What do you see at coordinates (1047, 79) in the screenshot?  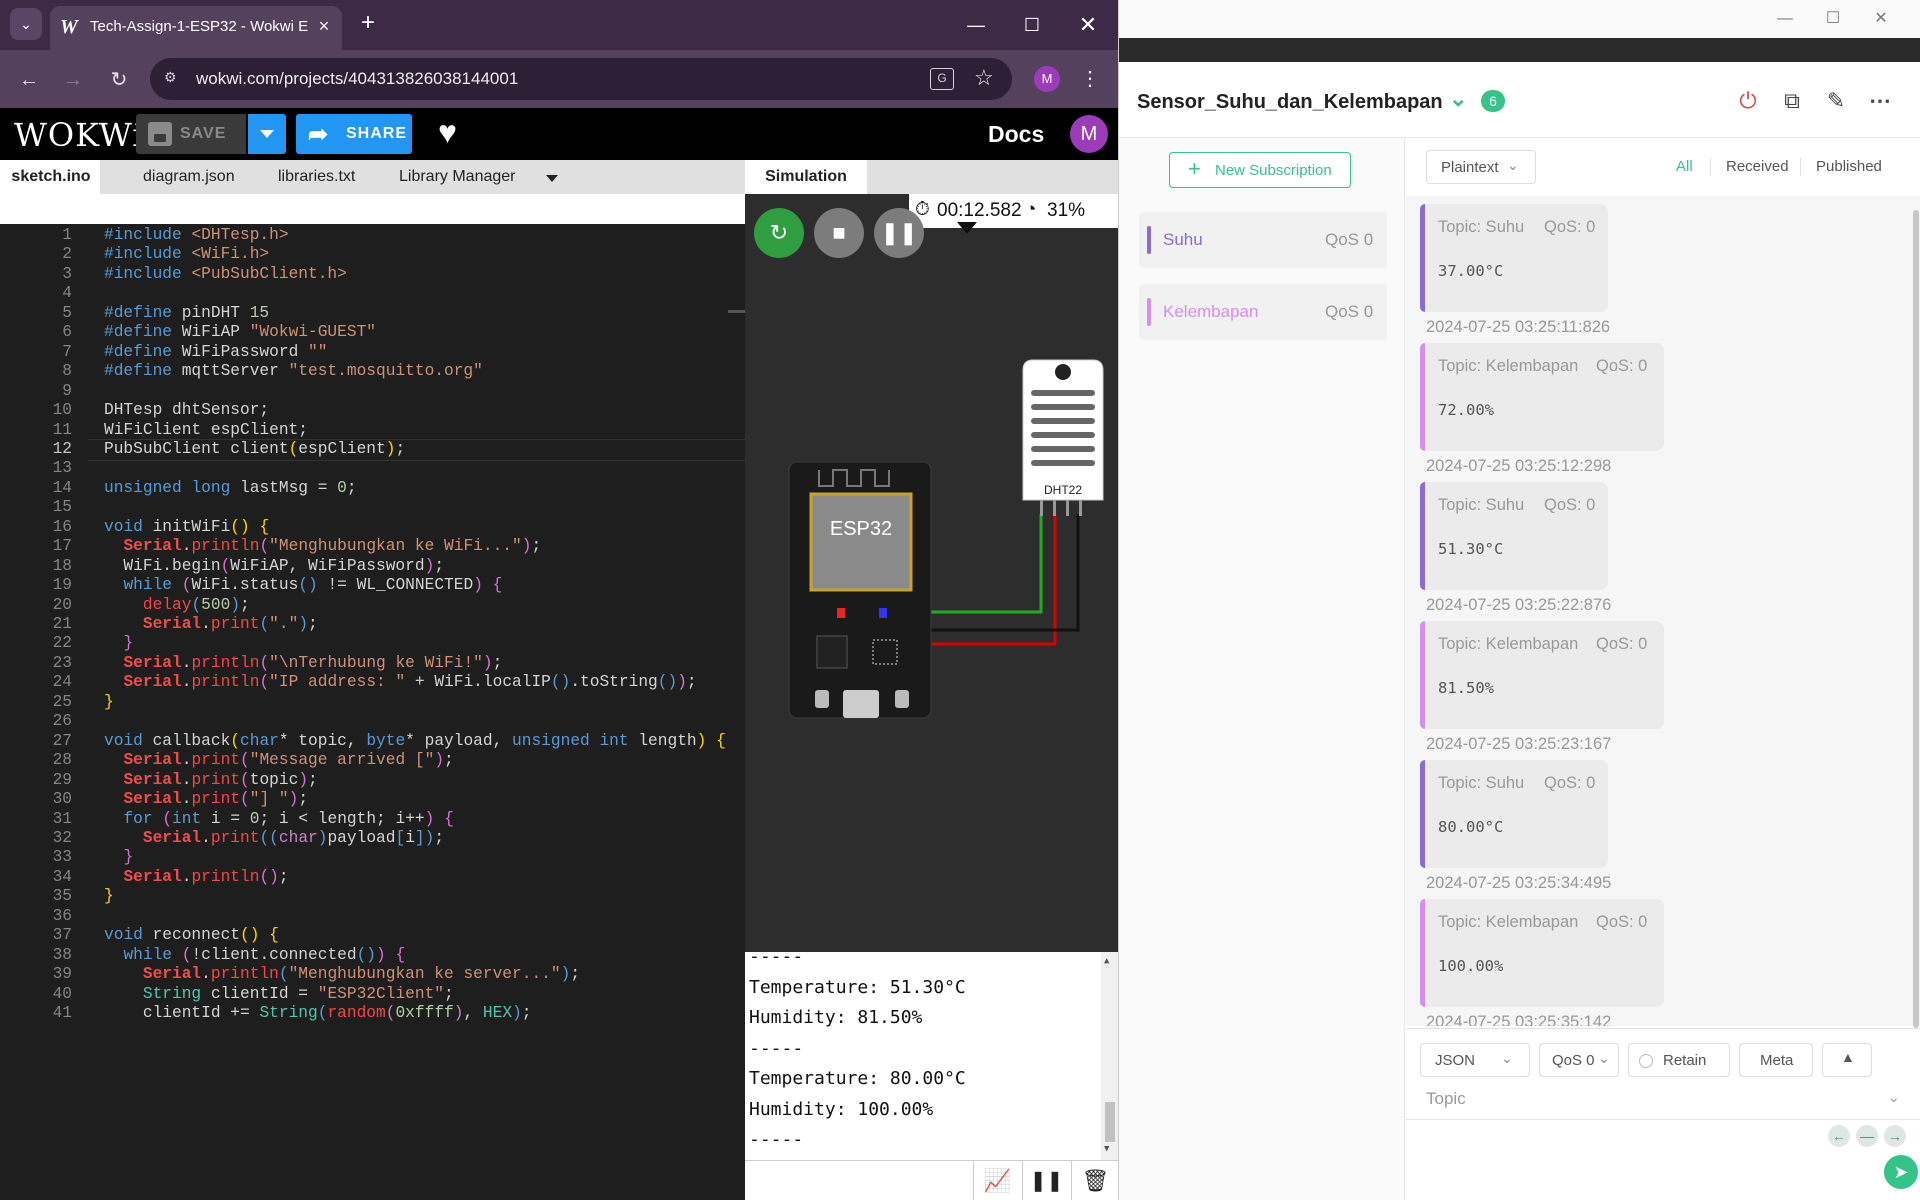 I see `profile-avatar: M` at bounding box center [1047, 79].